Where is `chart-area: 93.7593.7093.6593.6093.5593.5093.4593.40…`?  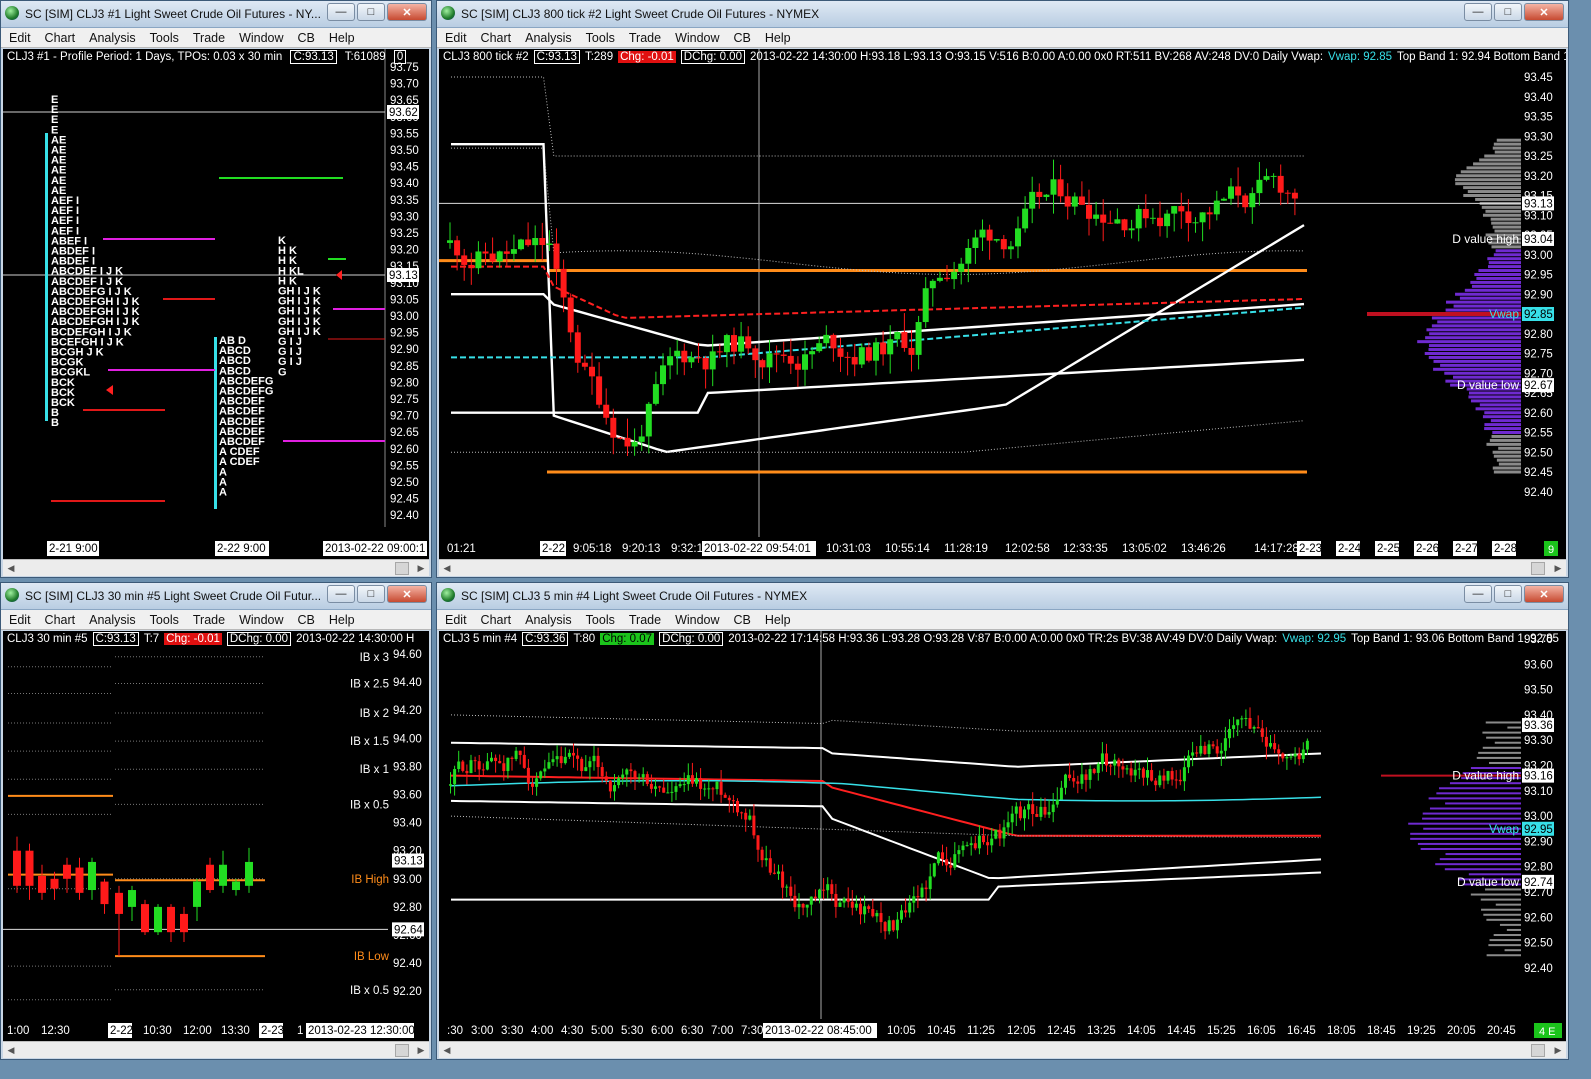 chart-area: 93.7593.7093.6593.6093.5593.5093.4593.40… is located at coordinates (216, 304).